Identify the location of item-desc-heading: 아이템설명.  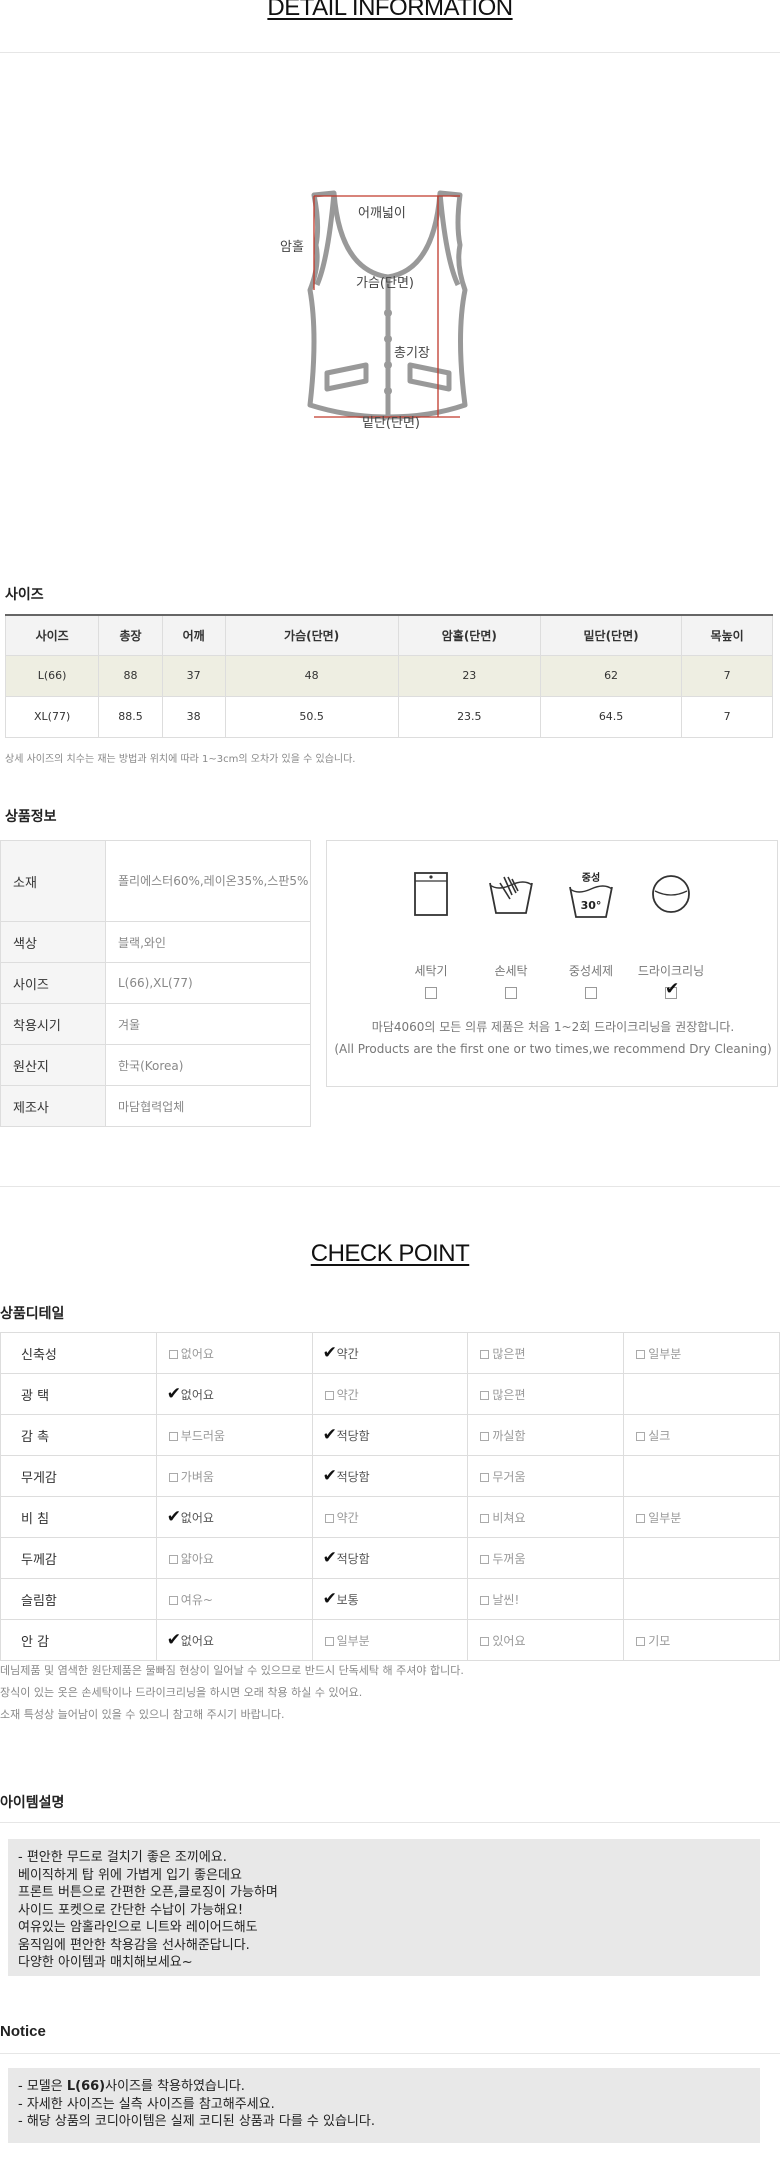
(32, 1803).